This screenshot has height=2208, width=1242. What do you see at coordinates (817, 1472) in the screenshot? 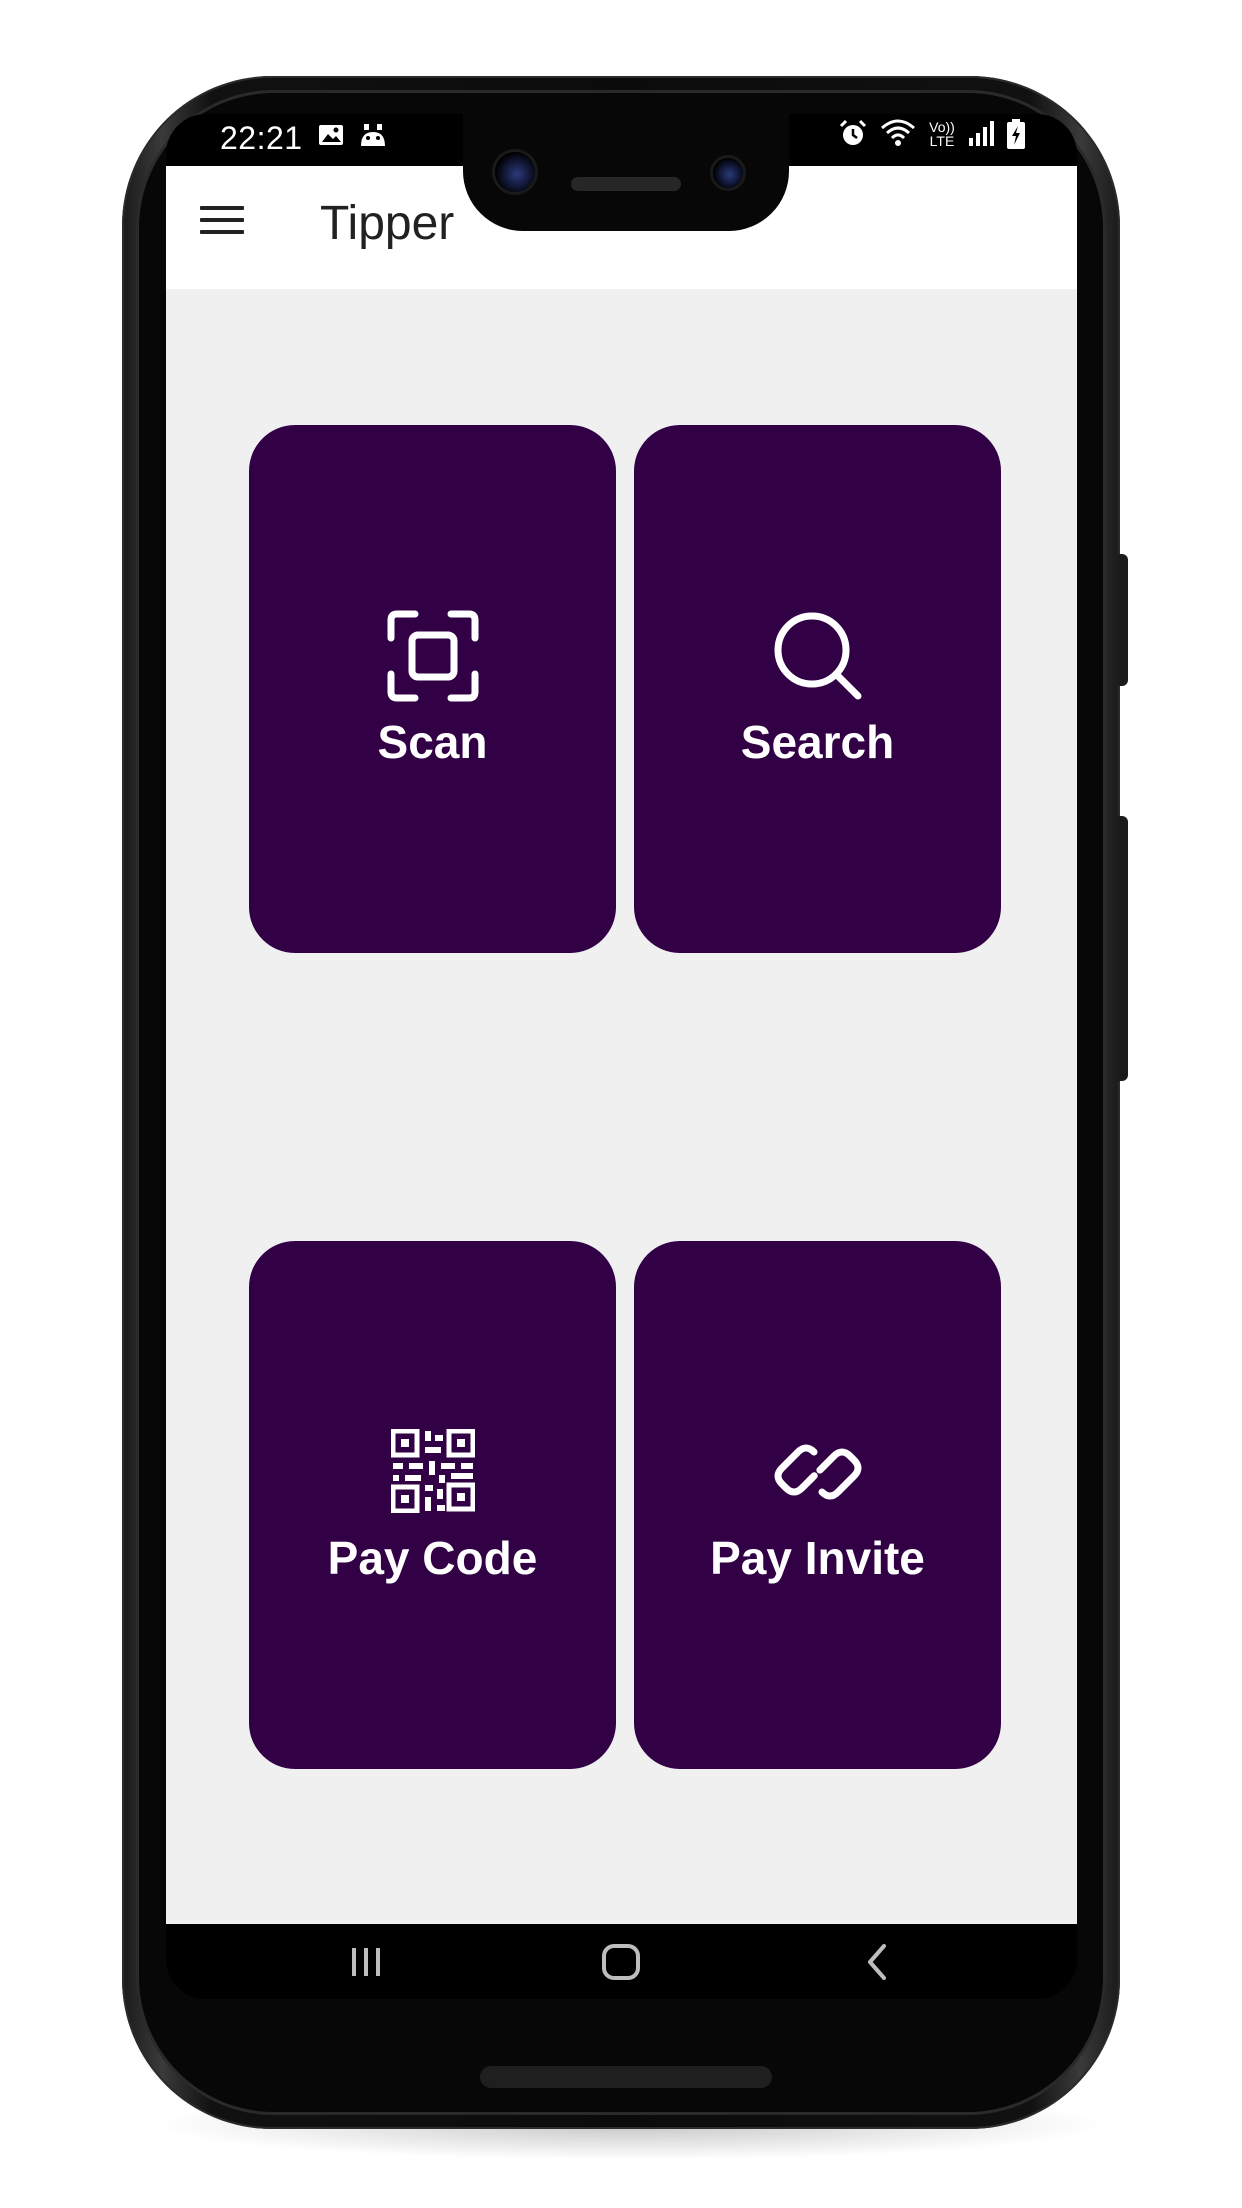
I see `link-icon` at bounding box center [817, 1472].